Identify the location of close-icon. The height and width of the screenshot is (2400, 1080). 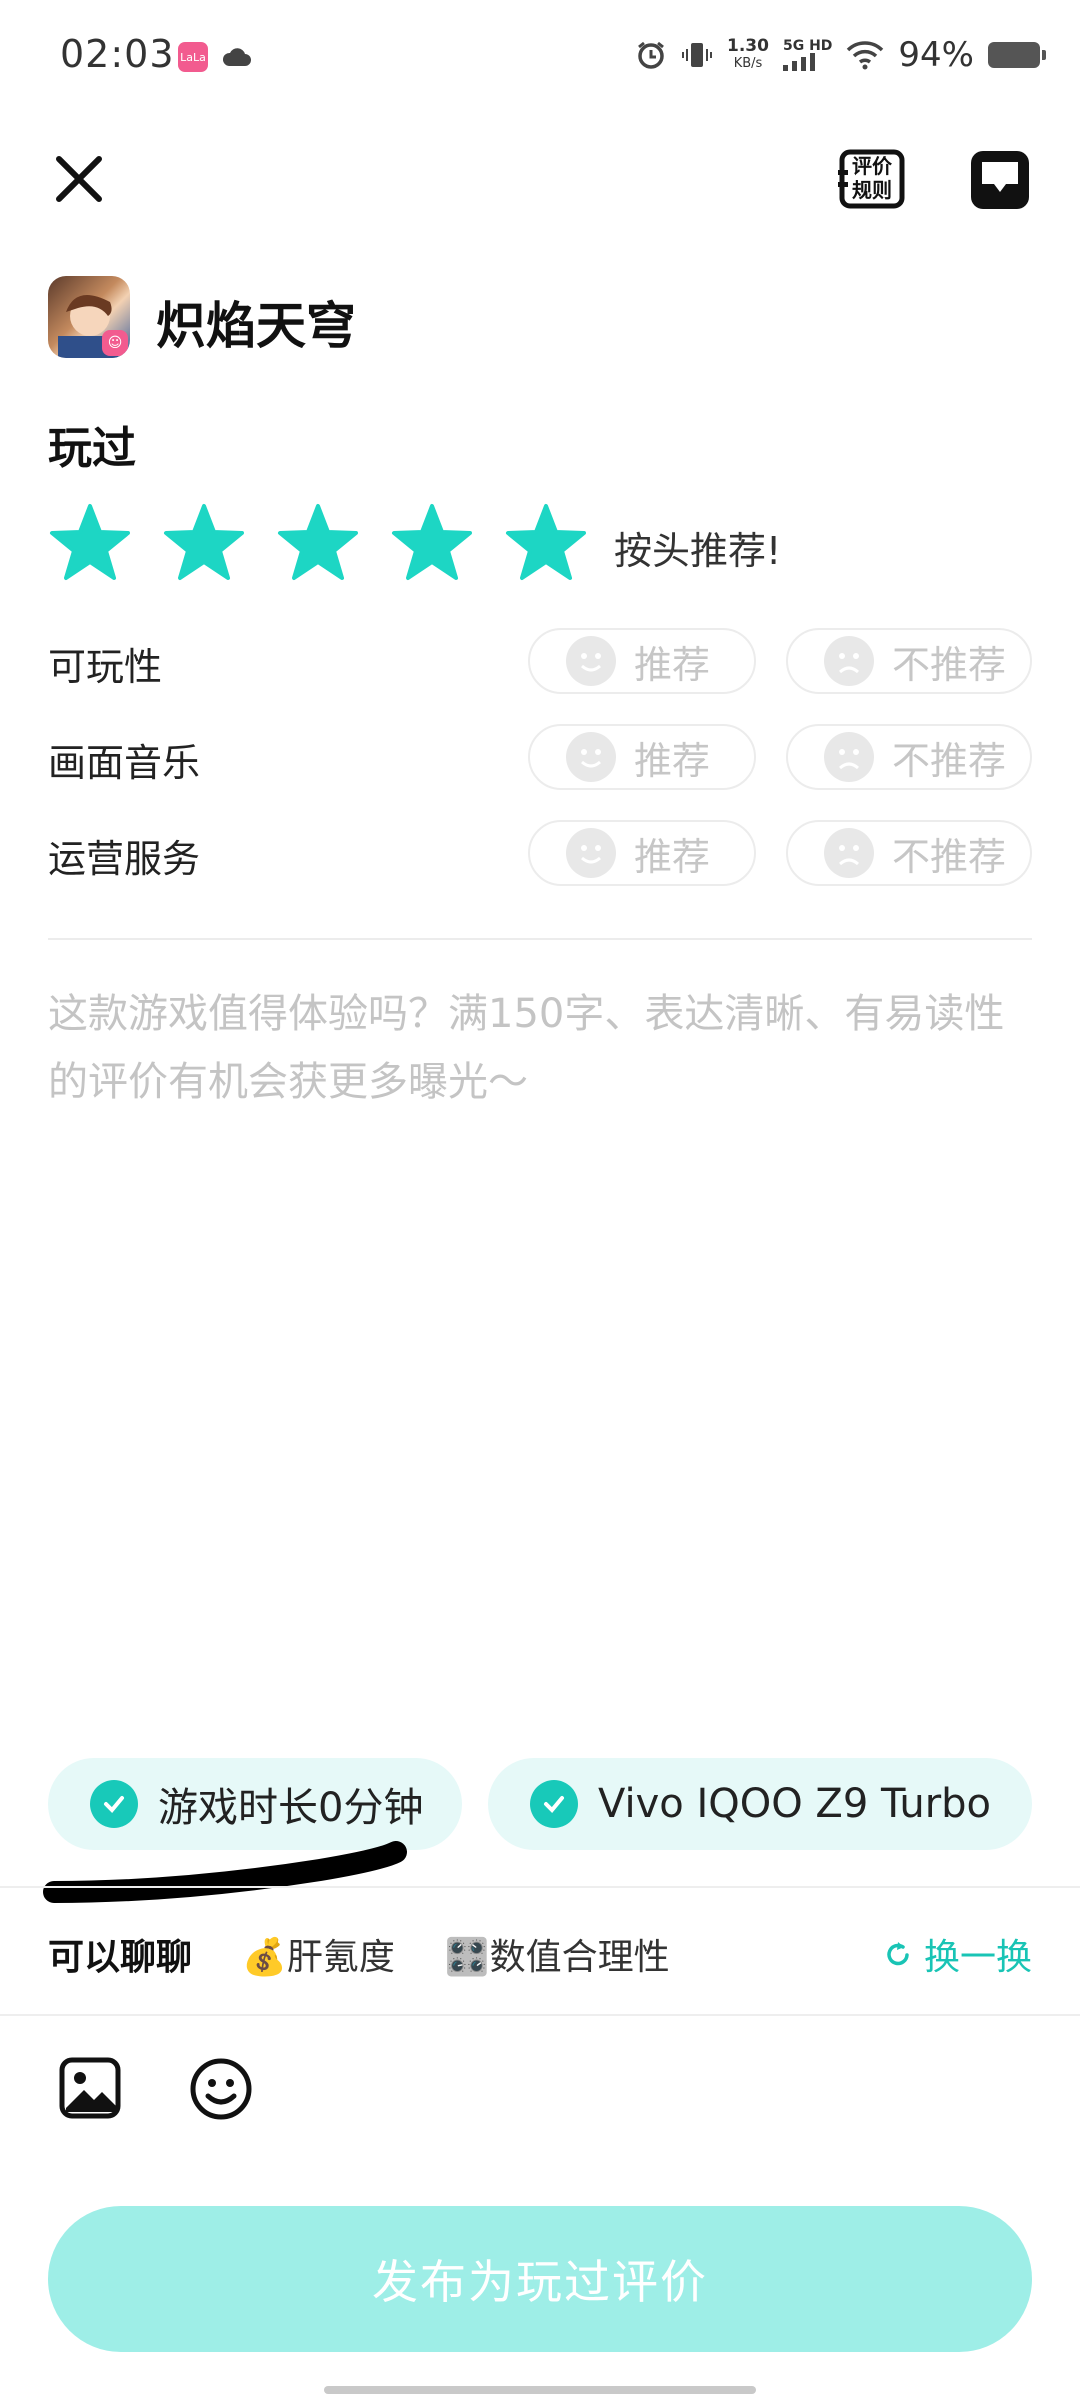
(79, 179).